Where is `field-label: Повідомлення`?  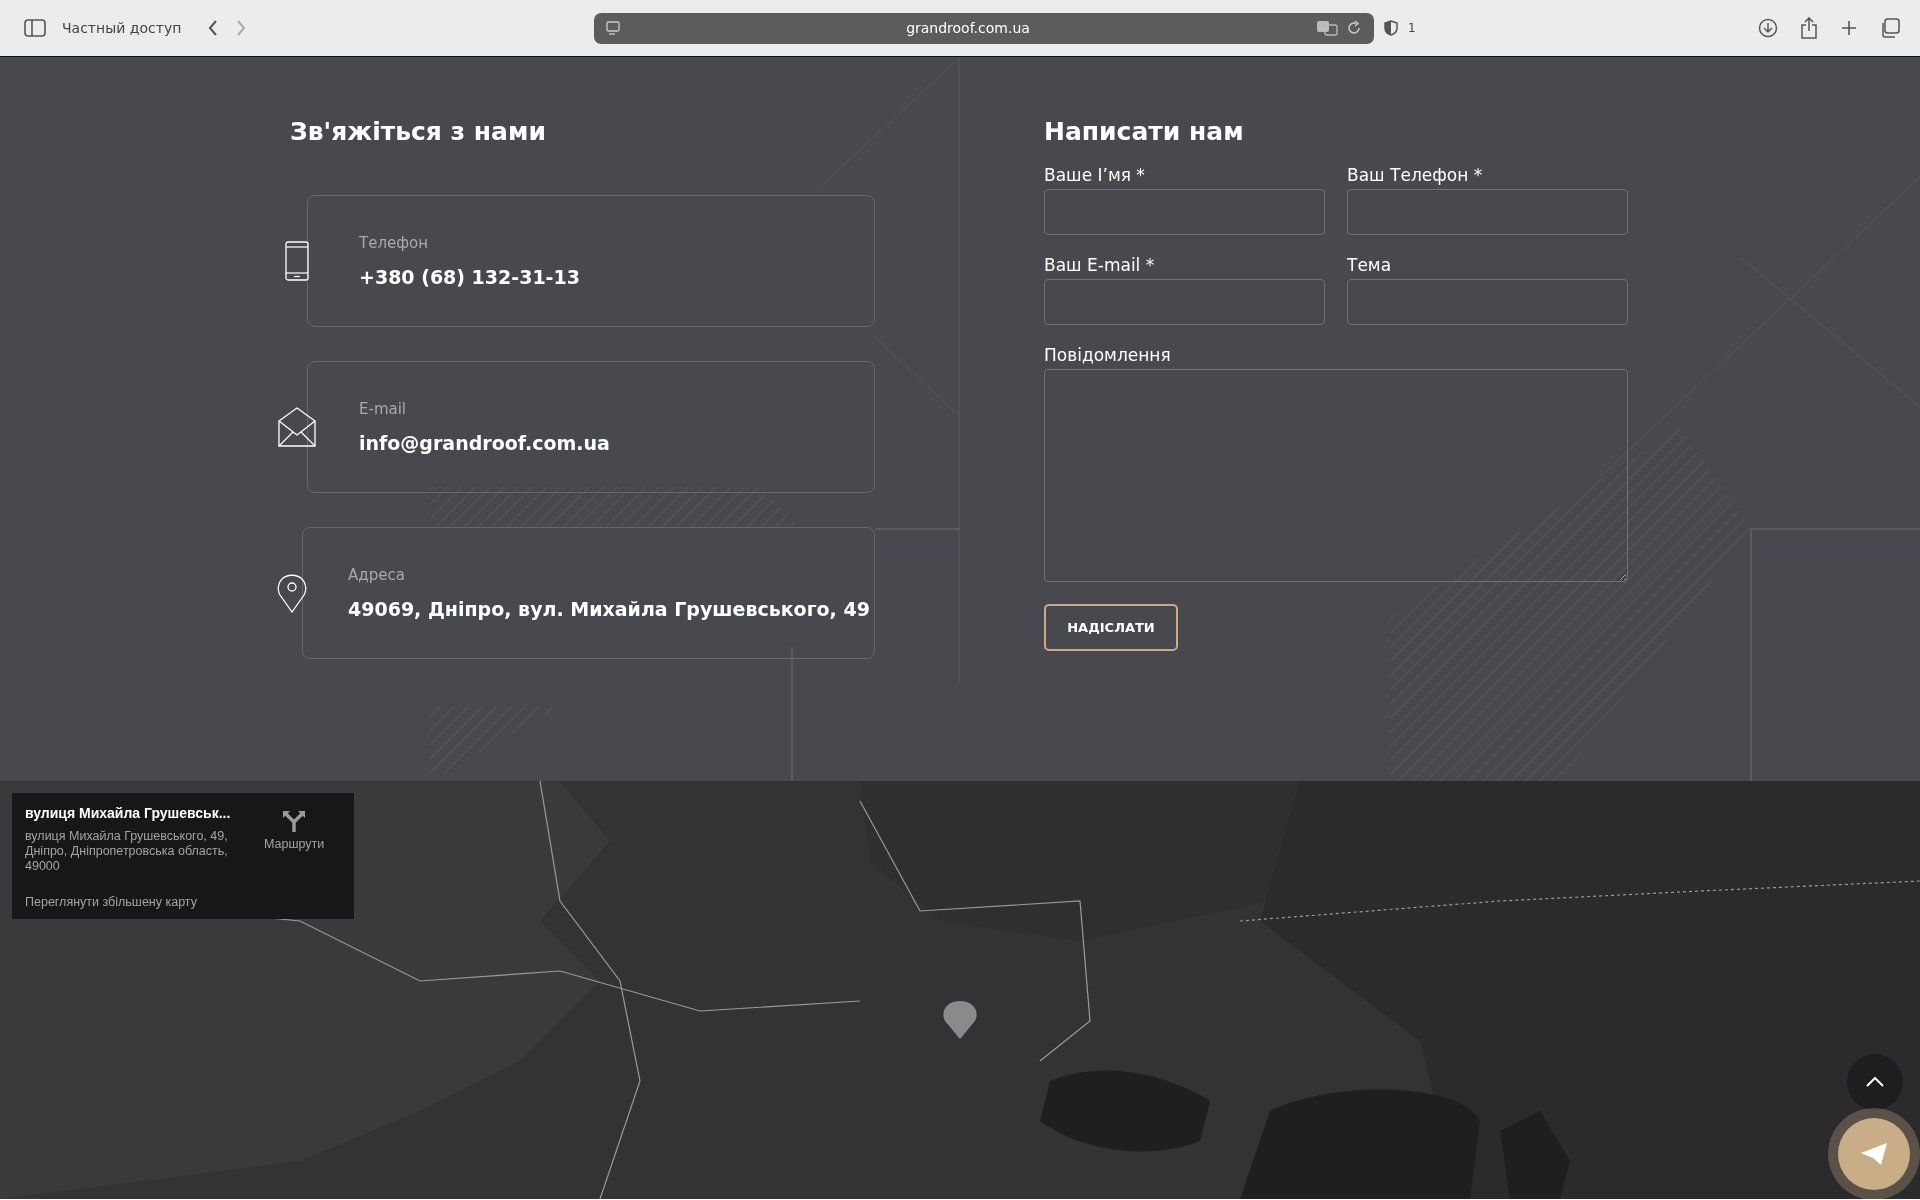
field-label: Повідомлення is located at coordinates (1108, 355).